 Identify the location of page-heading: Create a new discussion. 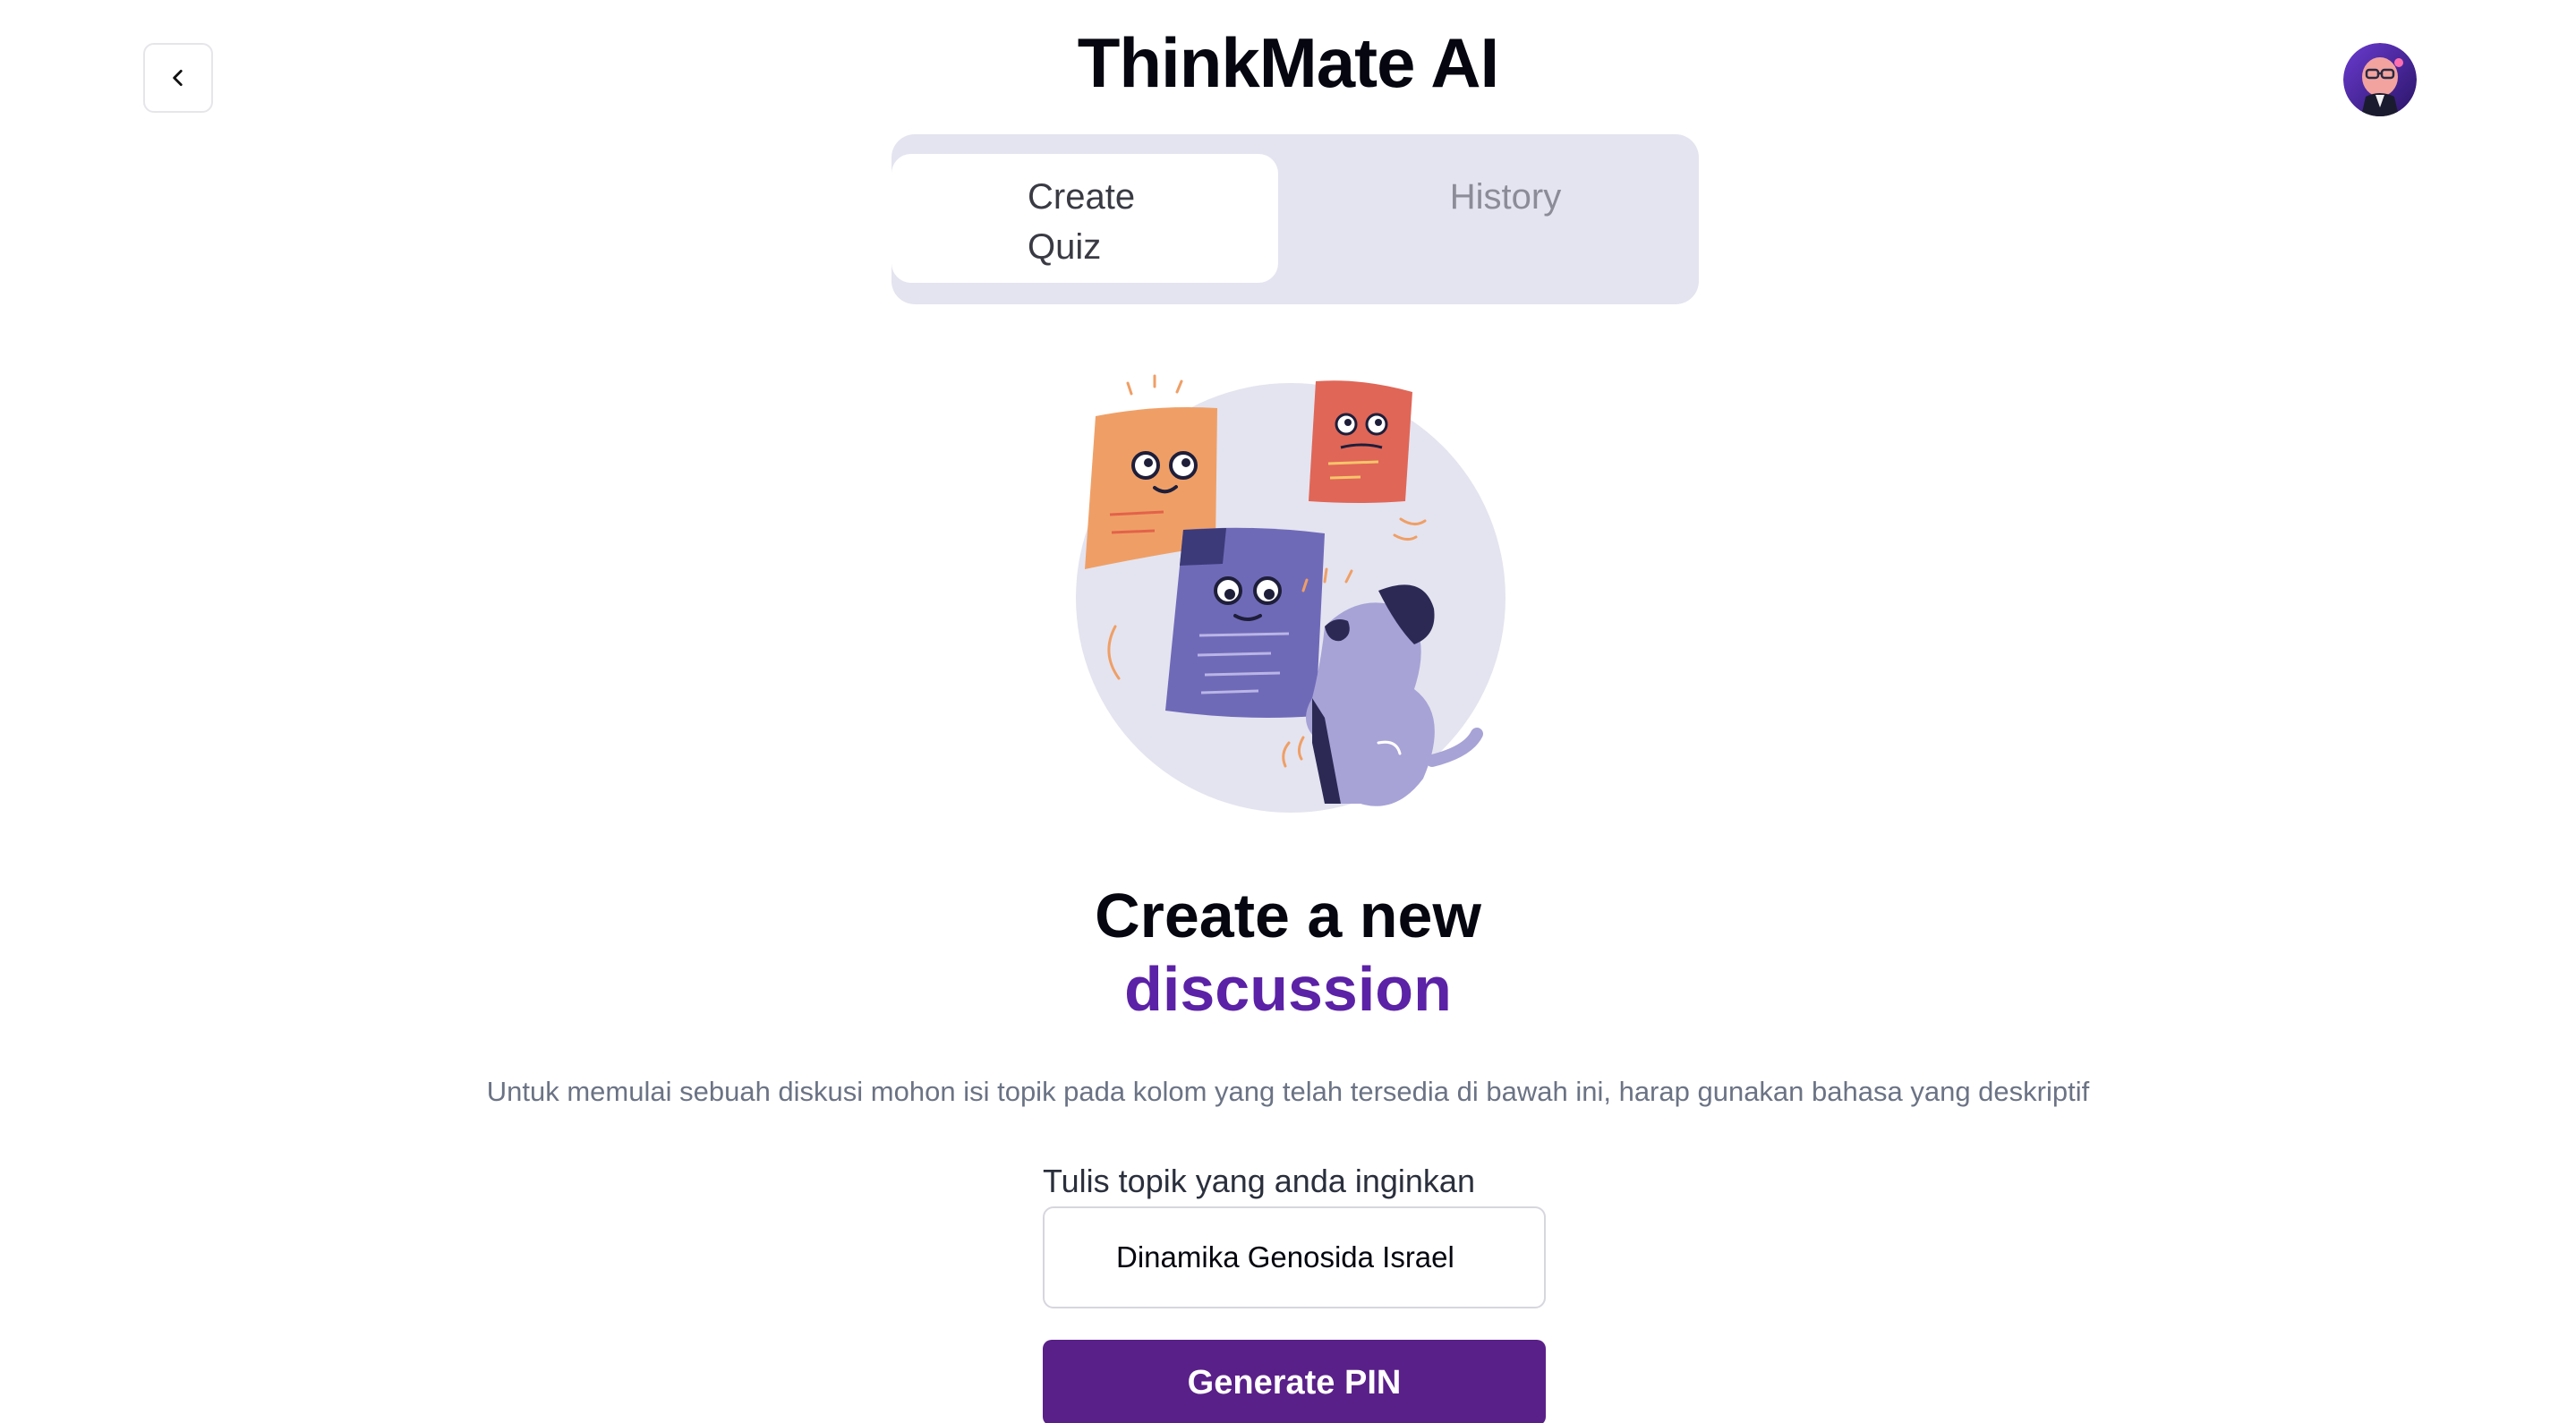
(1288, 952).